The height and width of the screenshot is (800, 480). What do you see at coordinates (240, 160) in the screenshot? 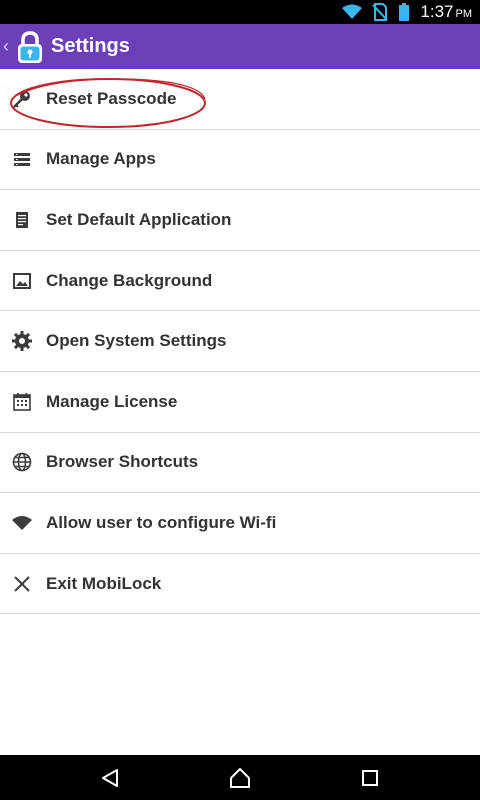
I see `settings-item-manage-apps: Manage Apps` at bounding box center [240, 160].